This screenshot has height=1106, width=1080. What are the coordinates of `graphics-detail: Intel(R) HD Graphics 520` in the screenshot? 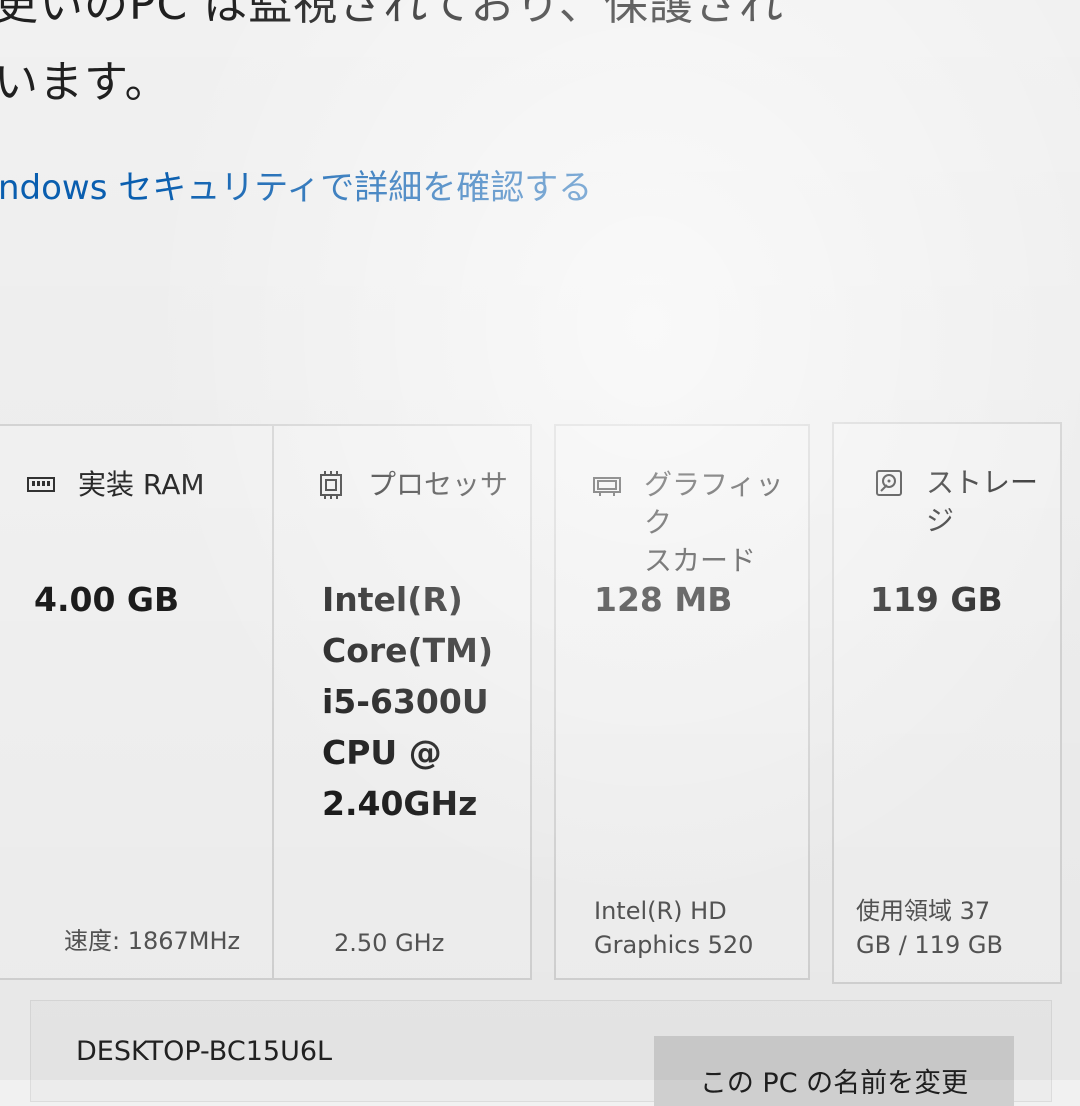 It's located at (674, 928).